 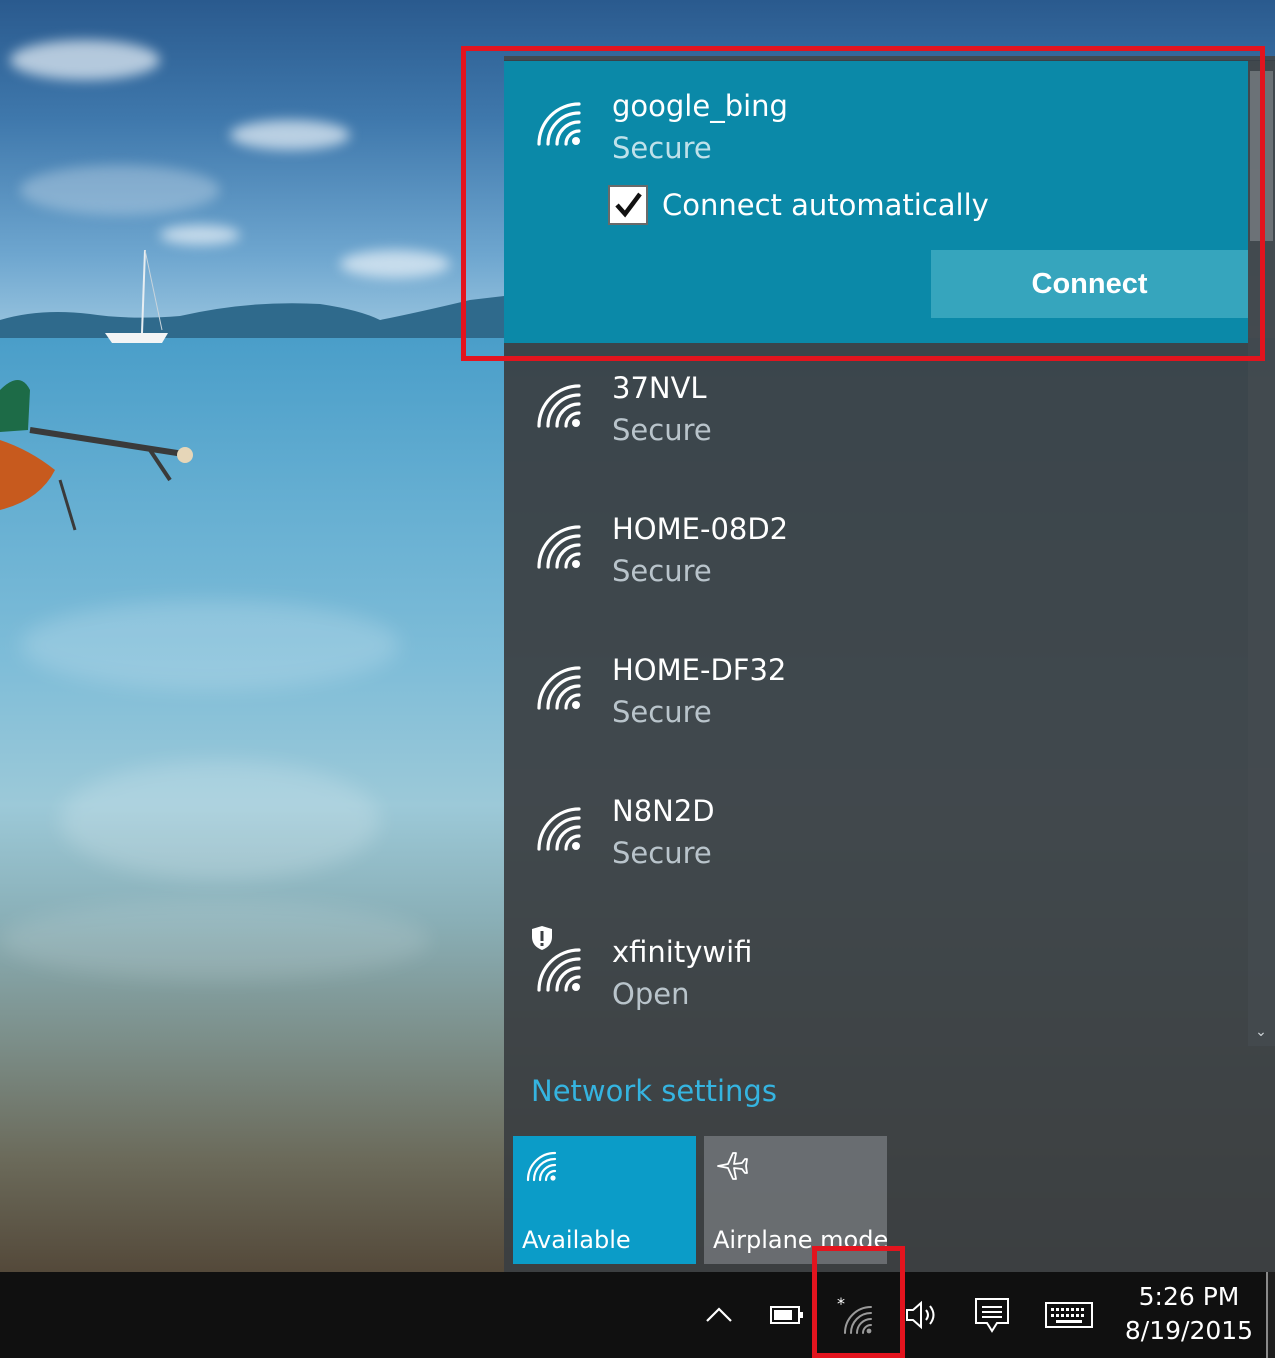 What do you see at coordinates (699, 670) in the screenshot?
I see `network-name: HOME-DF32` at bounding box center [699, 670].